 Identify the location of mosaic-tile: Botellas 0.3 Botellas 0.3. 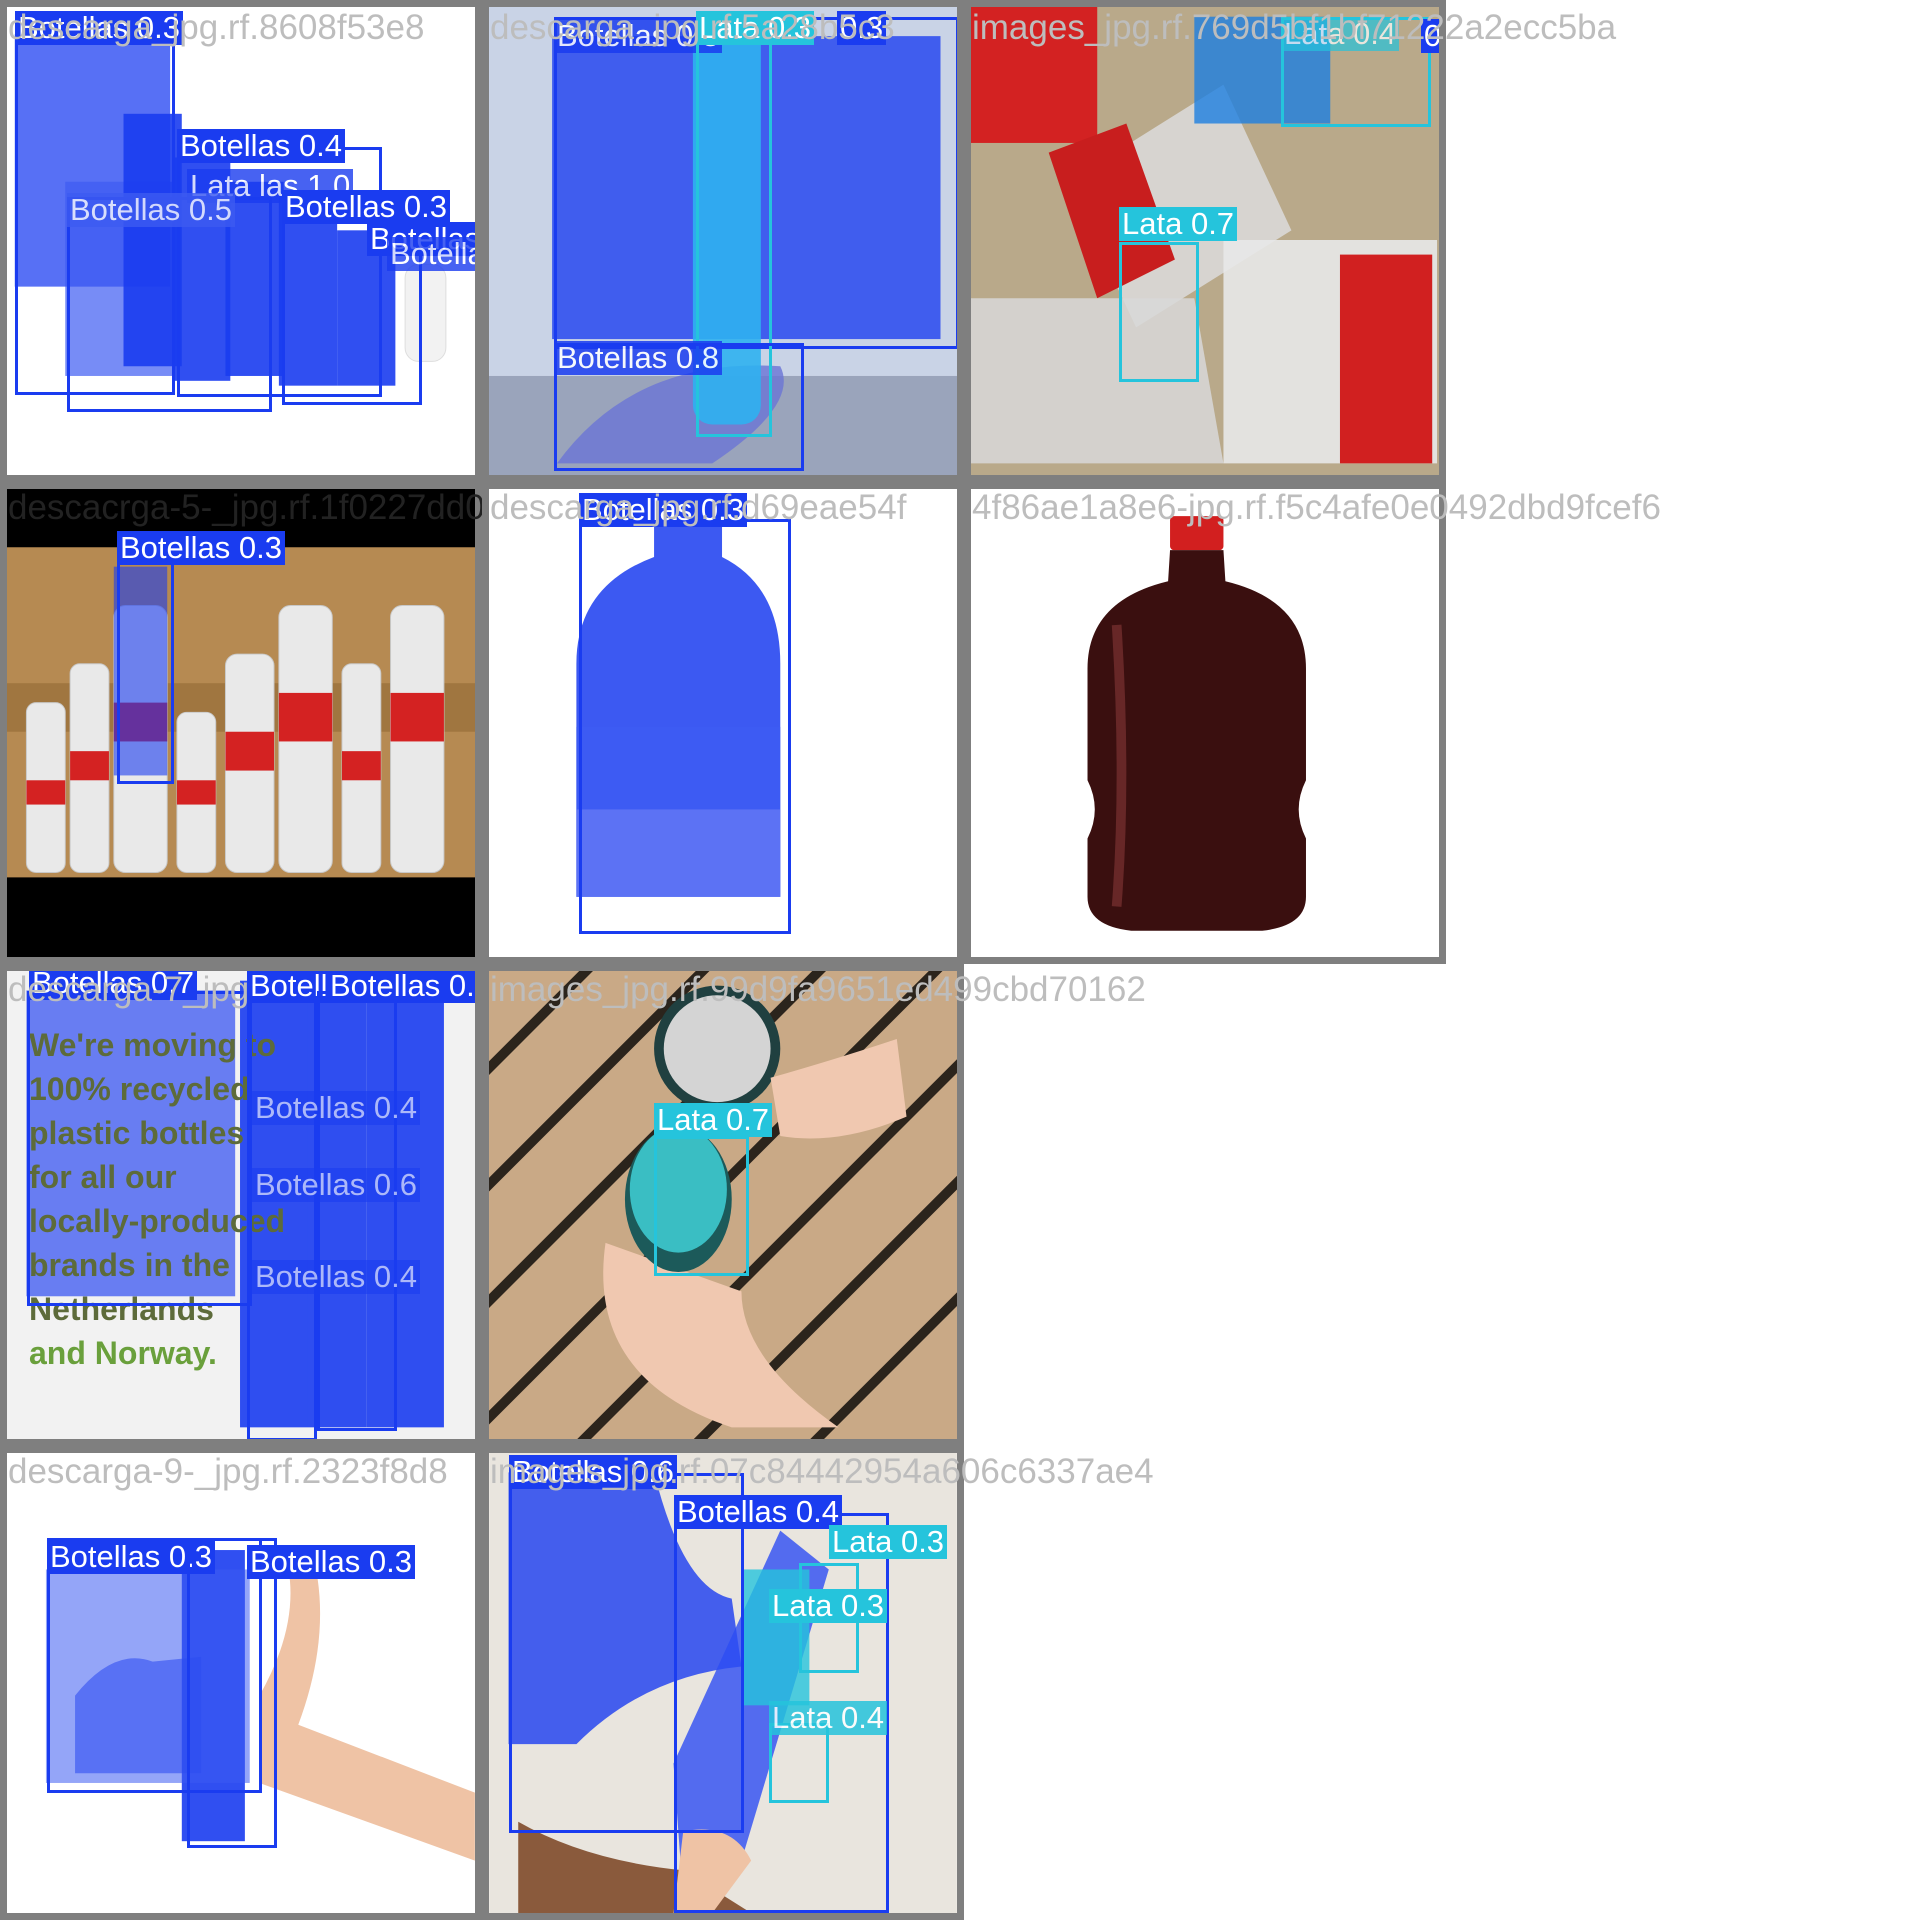
(241, 1683).